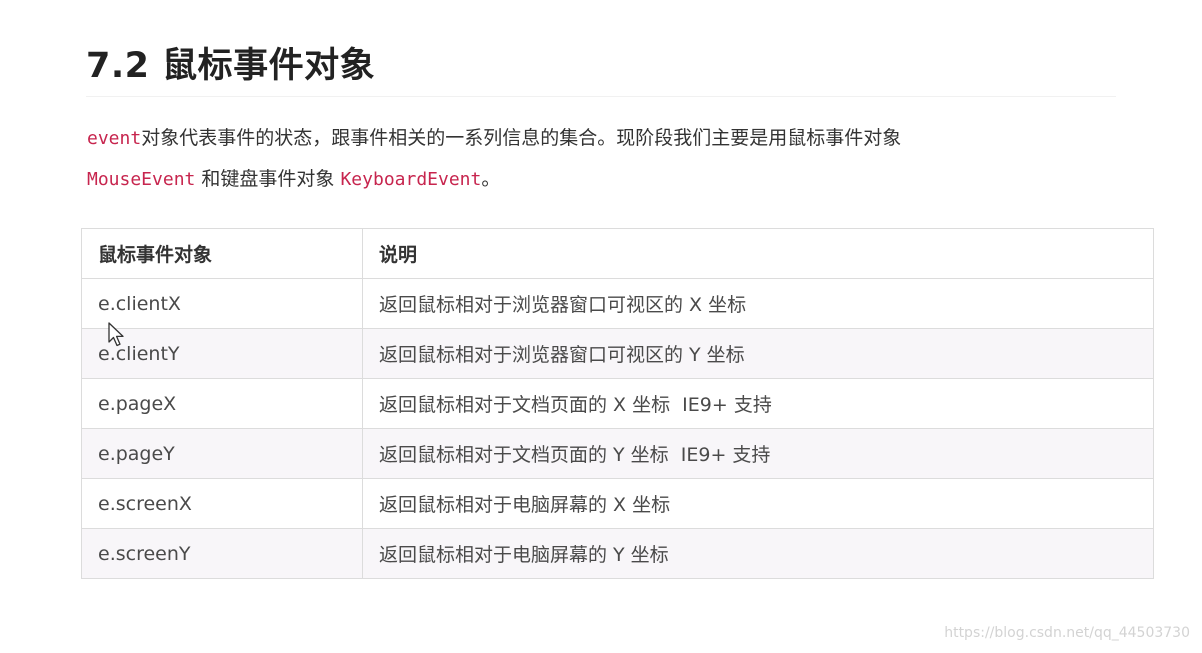 The image size is (1202, 653). I want to click on table-row: e.pageY 返回鼠标相对于文档页面的 Y 坐标 IE9+ 支持, so click(617, 453).